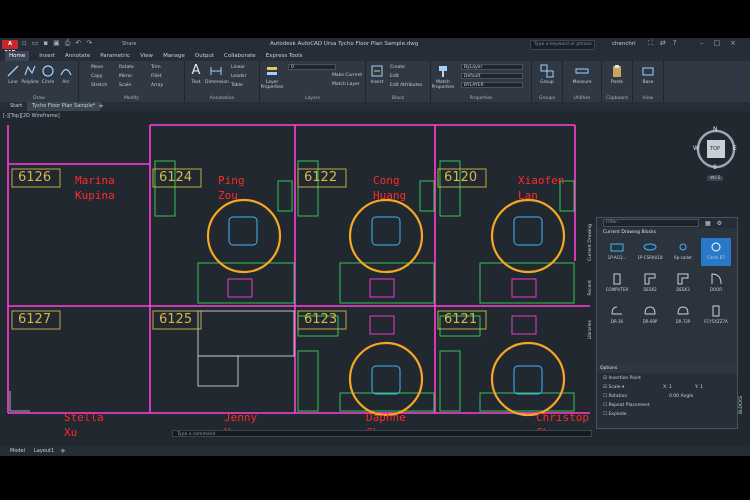  Describe the element at coordinates (231, 180) in the screenshot. I see `occupant-name: Ping` at that location.